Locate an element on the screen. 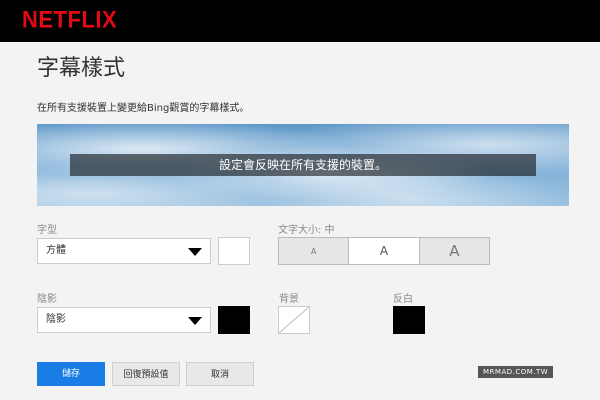 Image resolution: width=600 pixels, height=400 pixels. text-size-medium: A is located at coordinates (384, 251).